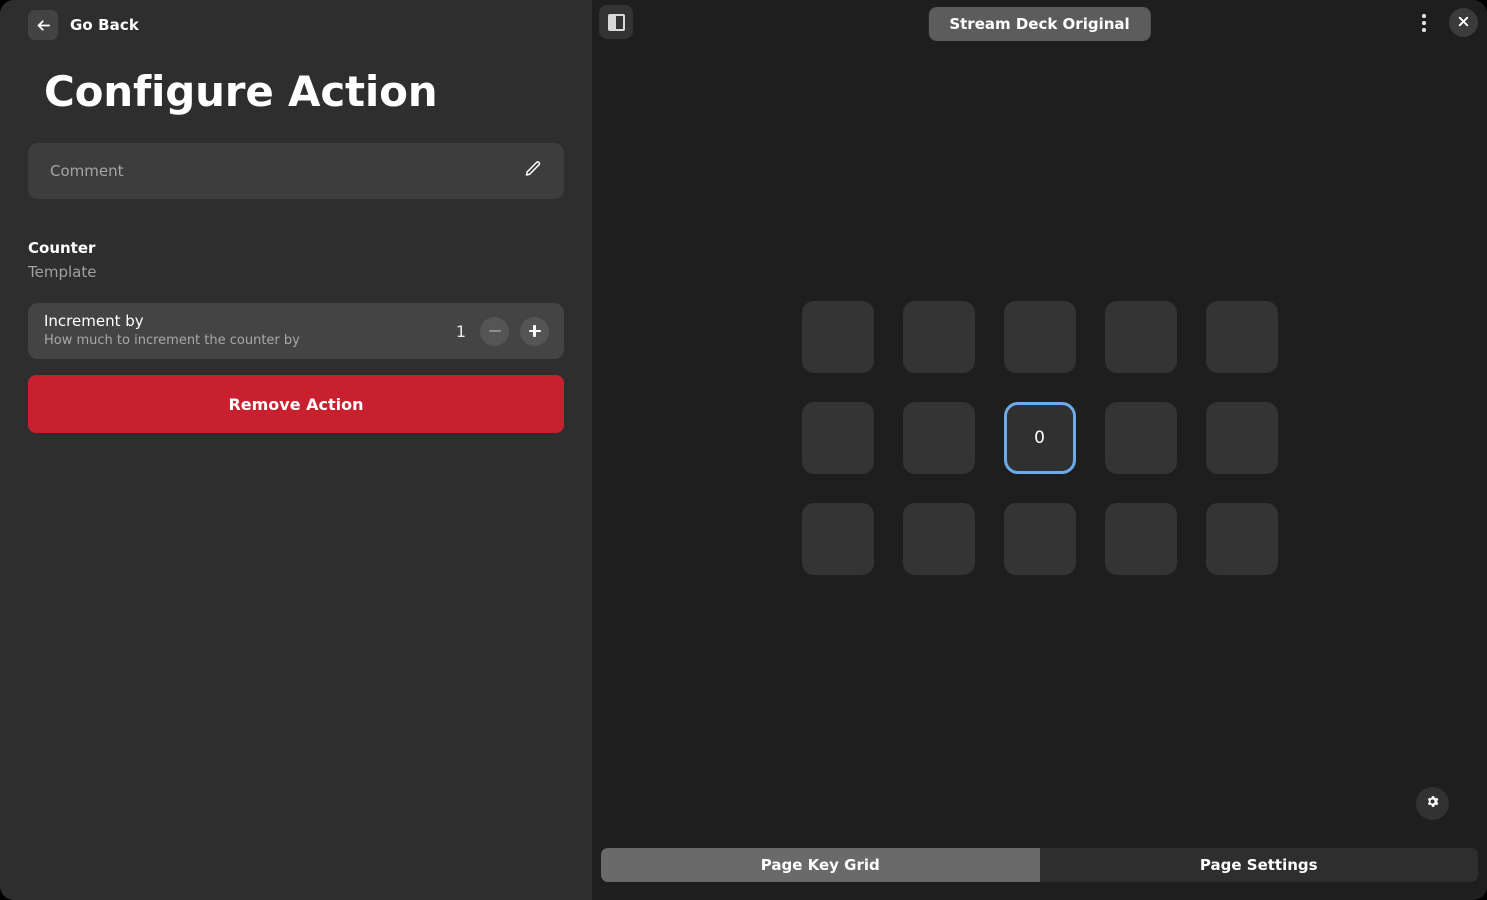 The image size is (1487, 900). What do you see at coordinates (62, 272) in the screenshot?
I see `action-type: Template` at bounding box center [62, 272].